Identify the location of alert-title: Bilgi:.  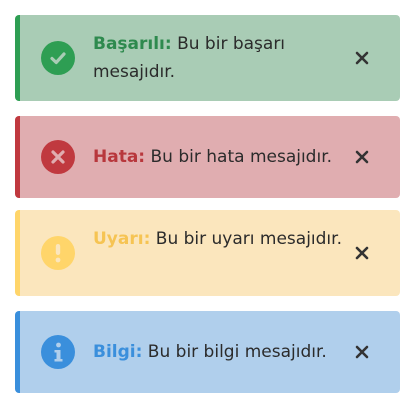
(118, 352).